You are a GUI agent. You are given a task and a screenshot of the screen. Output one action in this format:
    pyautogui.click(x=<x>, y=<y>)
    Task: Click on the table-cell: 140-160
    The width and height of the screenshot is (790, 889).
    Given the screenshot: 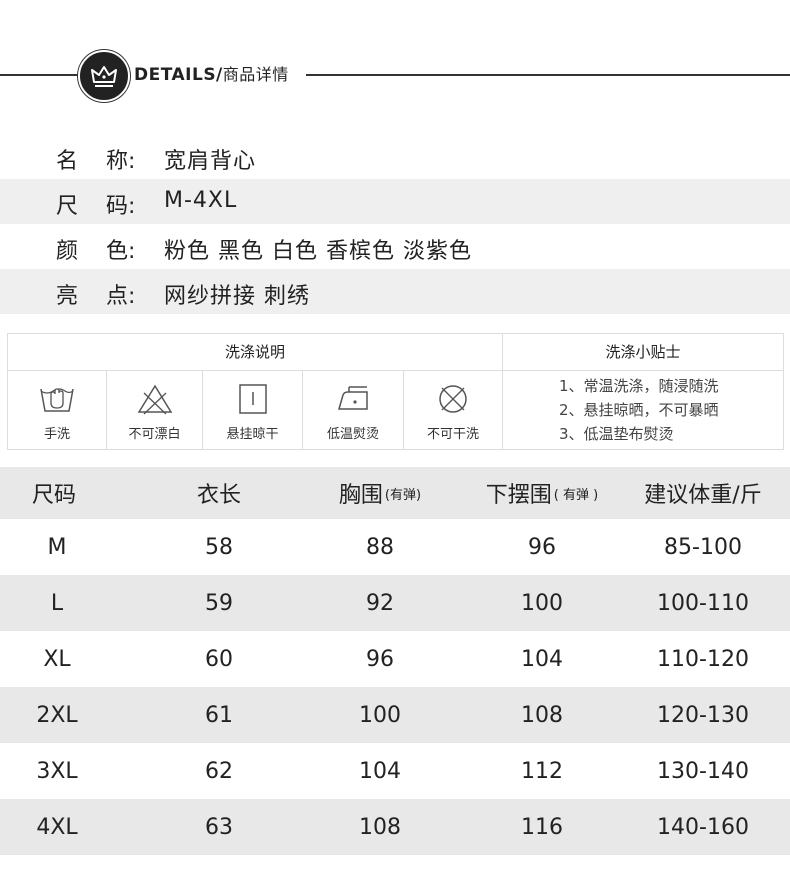 What is the action you would take?
    pyautogui.click(x=703, y=827)
    